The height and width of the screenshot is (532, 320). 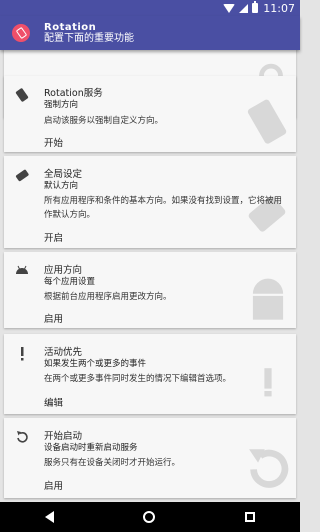 What do you see at coordinates (22, 95) in the screenshot?
I see `phone-rotate-icon` at bounding box center [22, 95].